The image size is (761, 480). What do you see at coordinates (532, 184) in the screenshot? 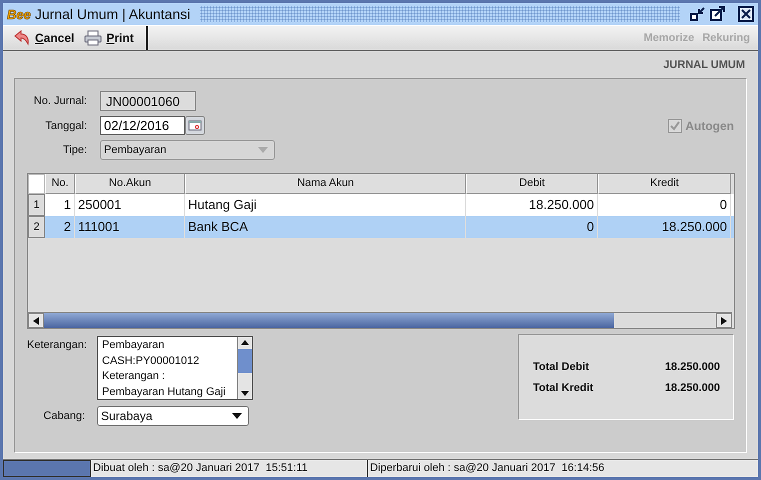
I see `column-header: Debit` at bounding box center [532, 184].